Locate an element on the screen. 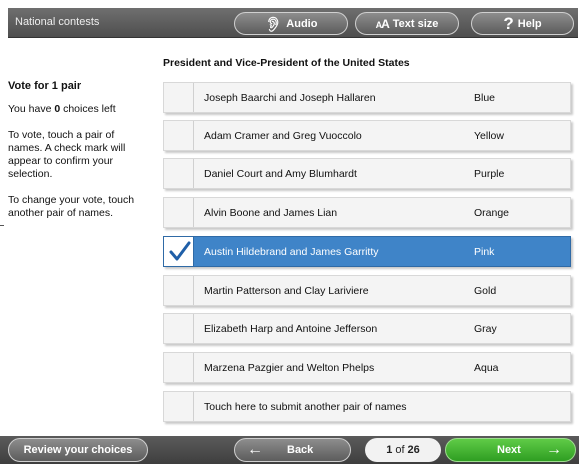 This screenshot has width=579, height=464. candidate-names: Marzena Pazgier and Welton Phelps is located at coordinates (289, 368).